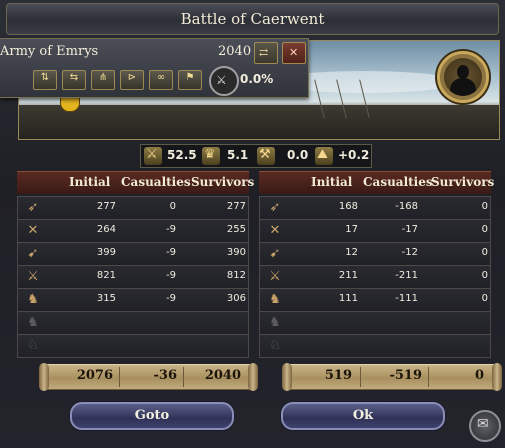 This screenshot has height=448, width=505. I want to click on crown-modifier: 5.1, so click(238, 155).